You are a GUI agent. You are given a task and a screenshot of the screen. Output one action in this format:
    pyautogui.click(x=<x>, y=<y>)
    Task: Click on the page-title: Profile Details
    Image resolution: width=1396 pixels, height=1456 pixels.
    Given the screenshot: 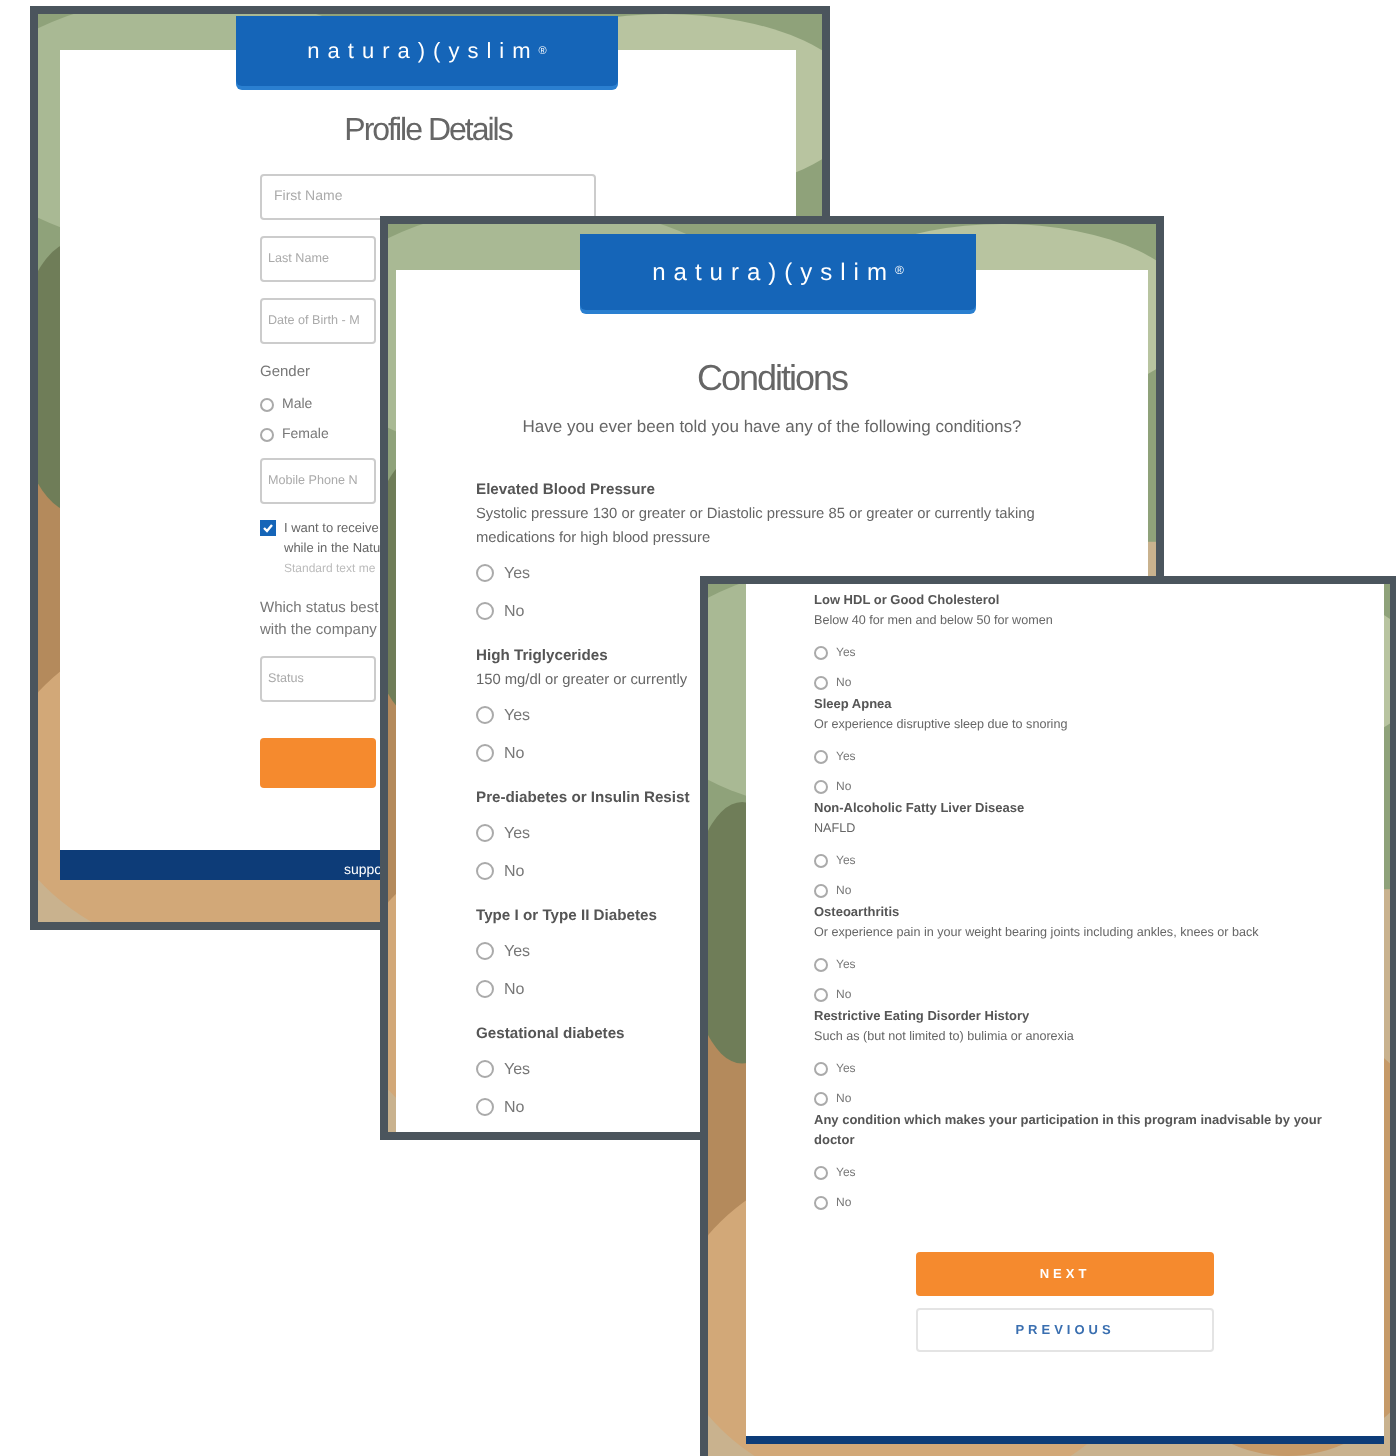 What is the action you would take?
    pyautogui.click(x=428, y=132)
    